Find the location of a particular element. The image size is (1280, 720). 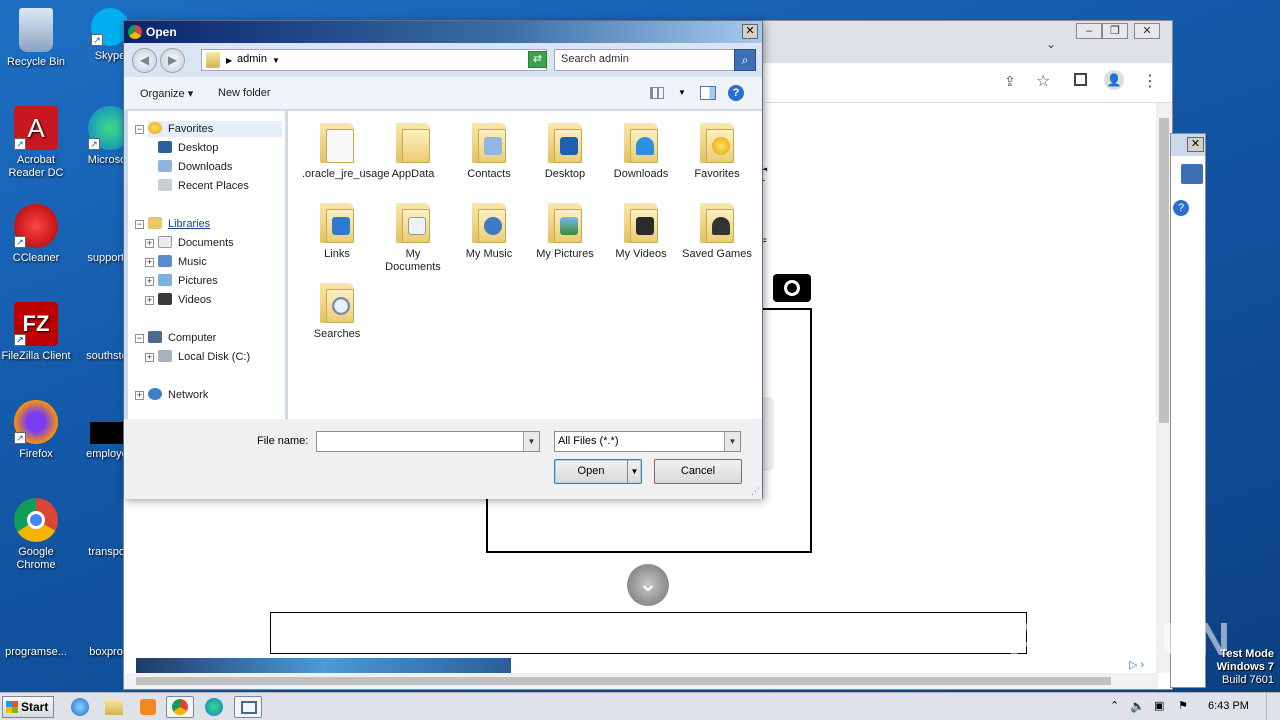

back-button: ◀ is located at coordinates (144, 60).